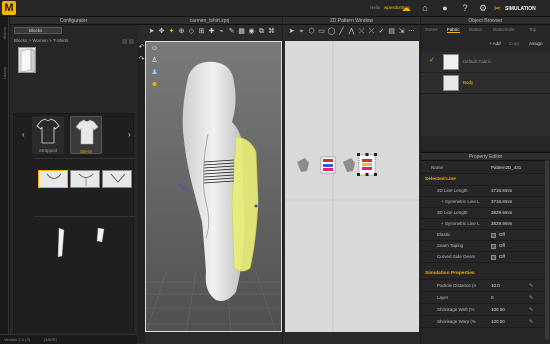 The width and height of the screenshot is (550, 344). What do you see at coordinates (211, 31) in the screenshot?
I see `tack-tool-icon: ✚` at bounding box center [211, 31].